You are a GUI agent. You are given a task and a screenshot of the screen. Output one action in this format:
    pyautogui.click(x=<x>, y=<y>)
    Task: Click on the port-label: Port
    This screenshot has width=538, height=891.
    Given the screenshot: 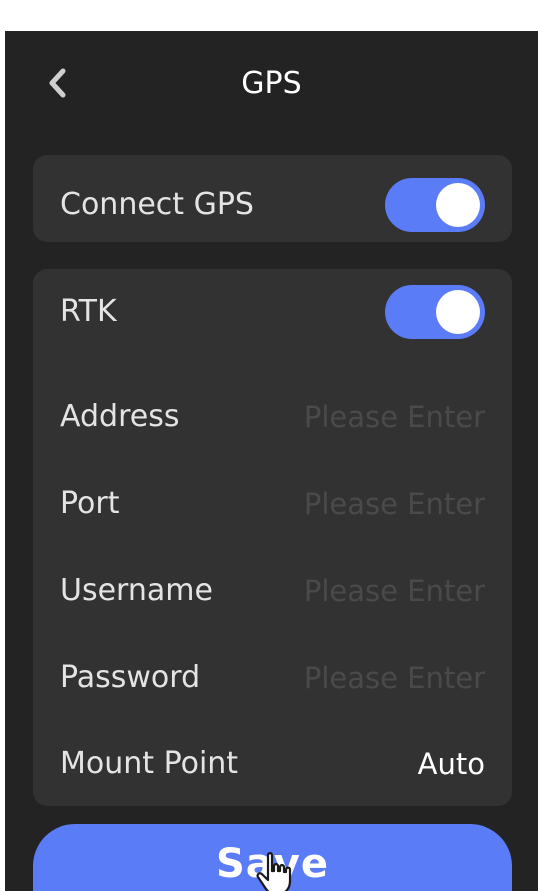 What is the action you would take?
    pyautogui.click(x=90, y=503)
    